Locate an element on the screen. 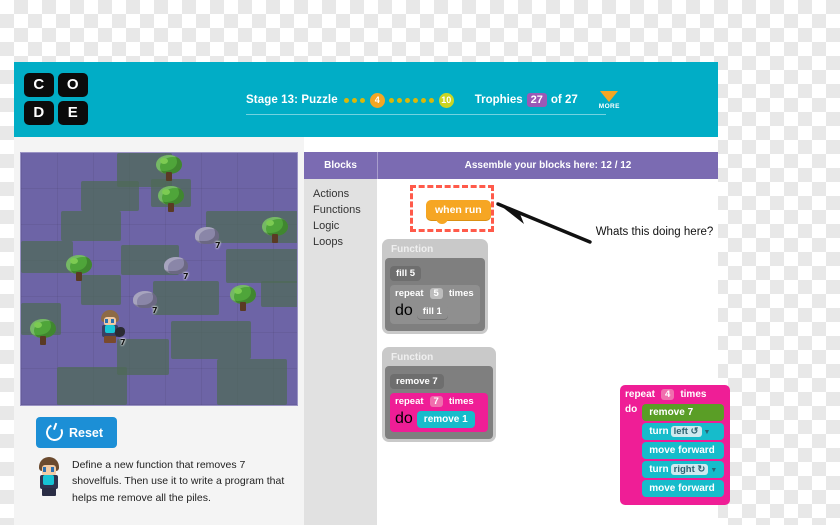 This screenshot has width=840, height=525. logo-letter-e: E is located at coordinates (73, 113).